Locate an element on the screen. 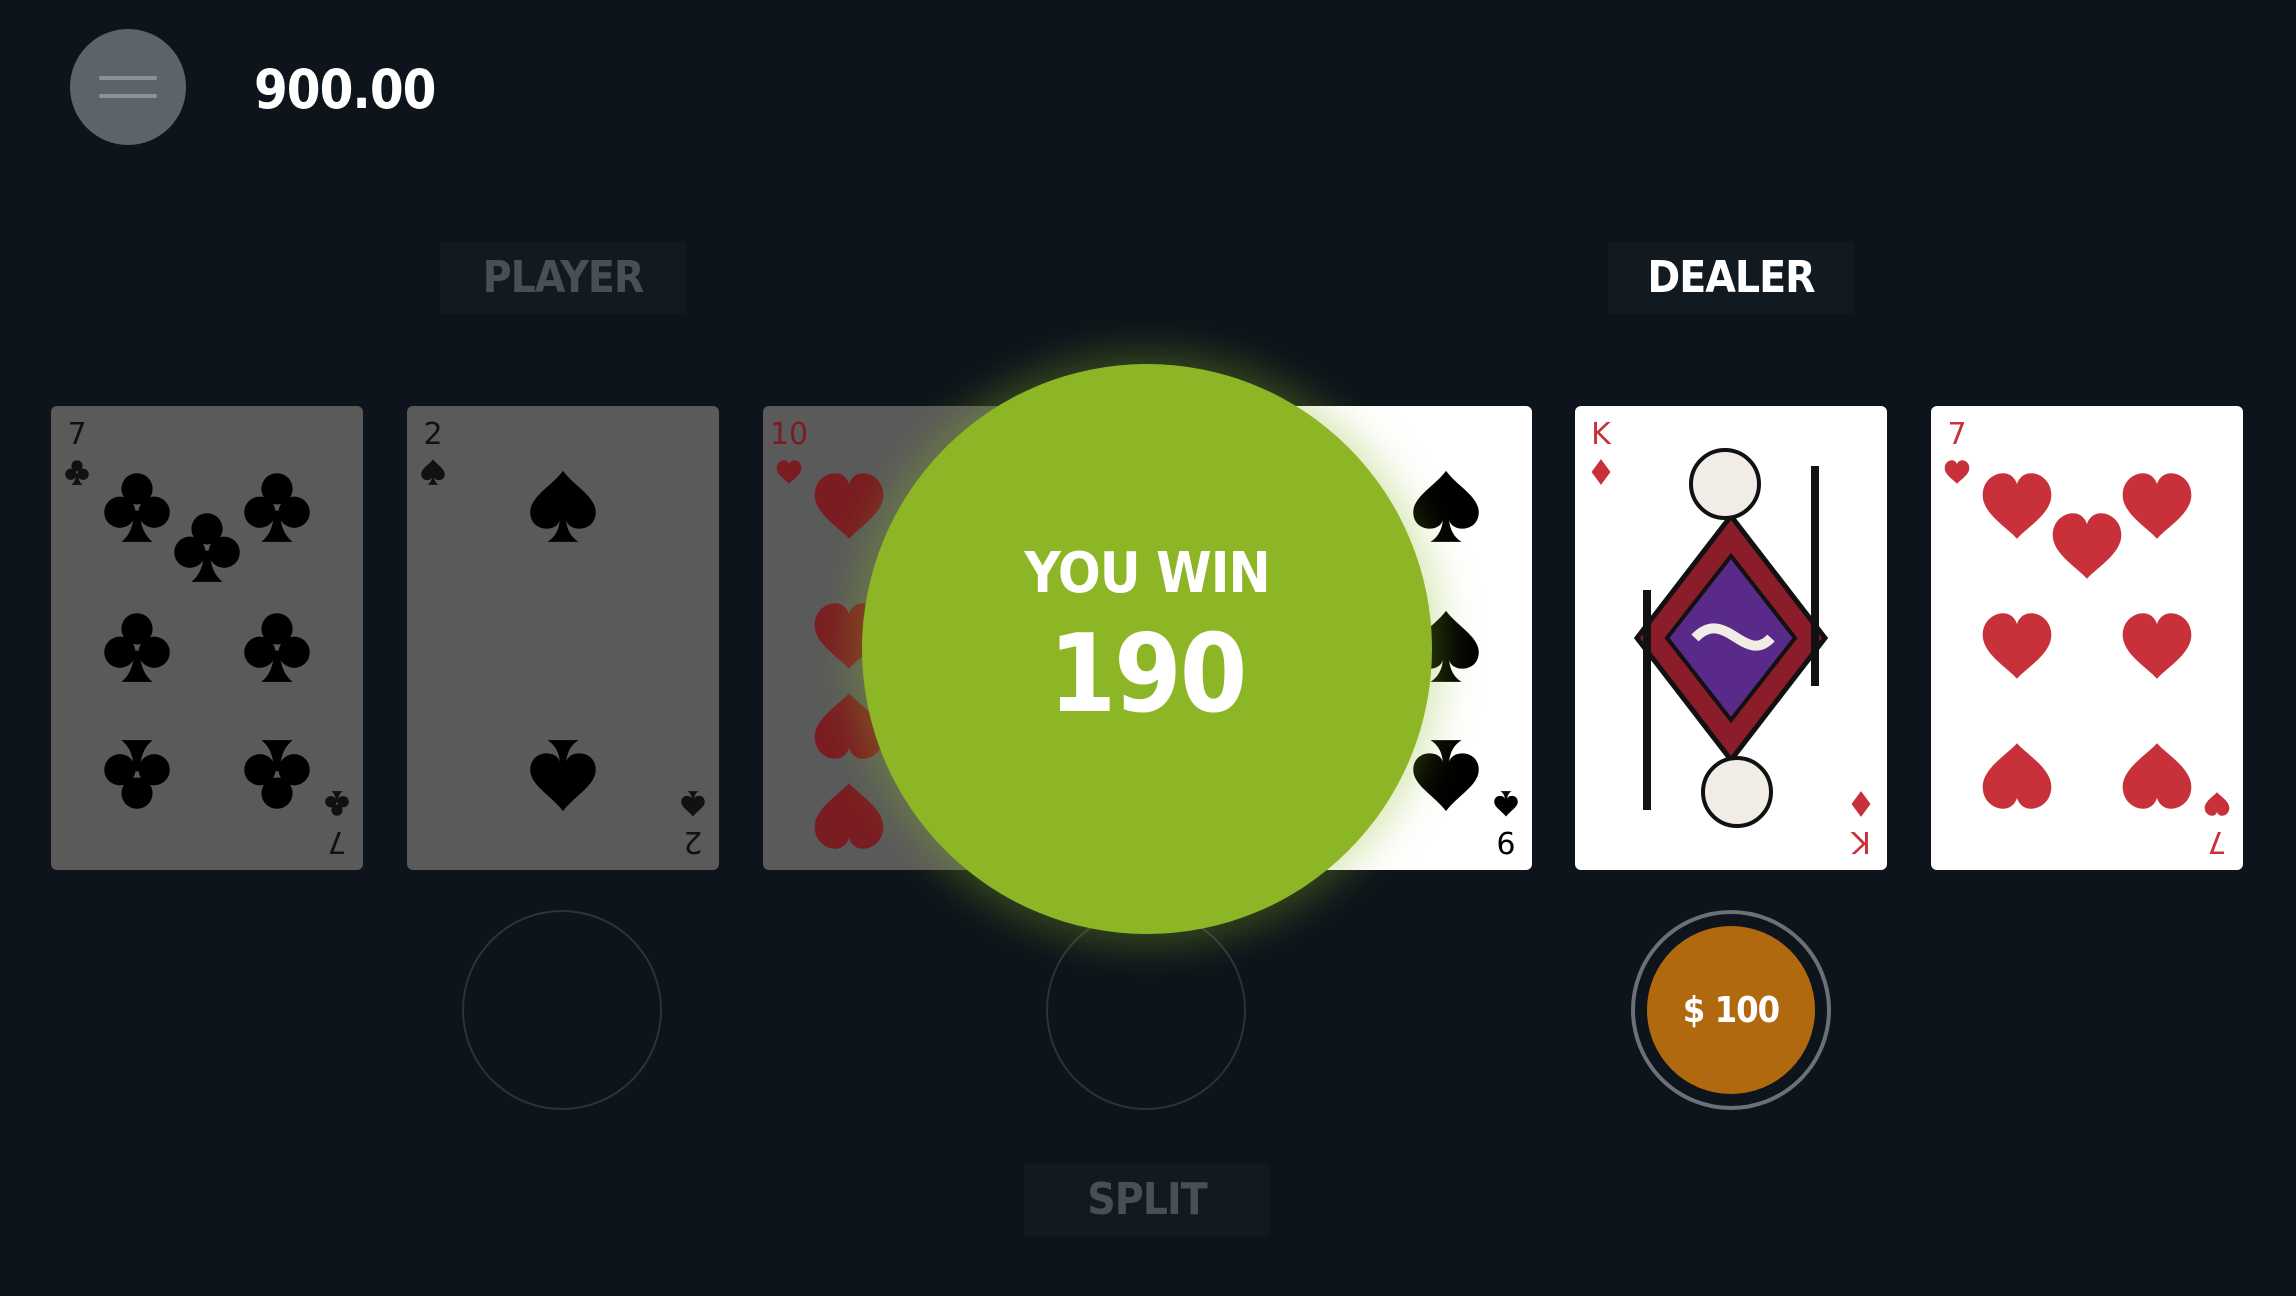 The height and width of the screenshot is (1296, 2296). win-banner: YOU WIN 190 is located at coordinates (1147, 649).